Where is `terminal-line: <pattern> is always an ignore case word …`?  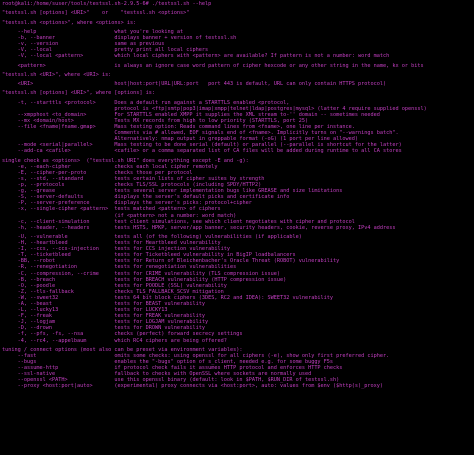
terminal-line: <pattern> is always an ignore case word … is located at coordinates (213, 65).